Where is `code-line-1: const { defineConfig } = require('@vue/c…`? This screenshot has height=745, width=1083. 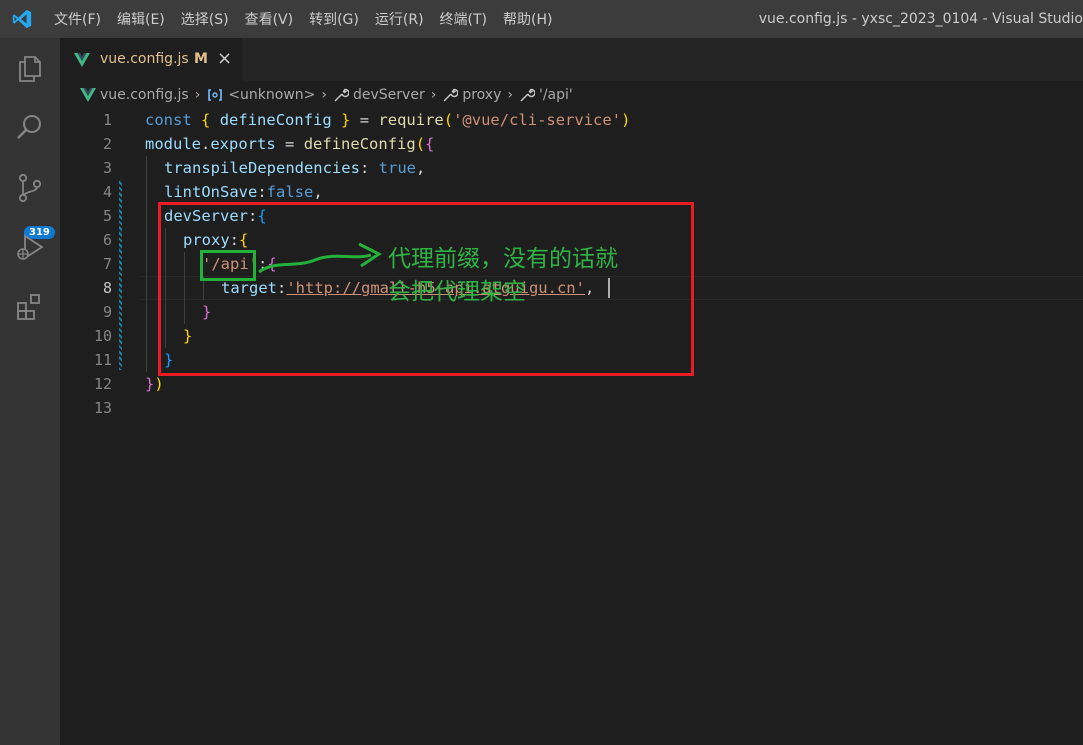
code-line-1: const { defineConfig } = require('@vue/c… is located at coordinates (388, 120).